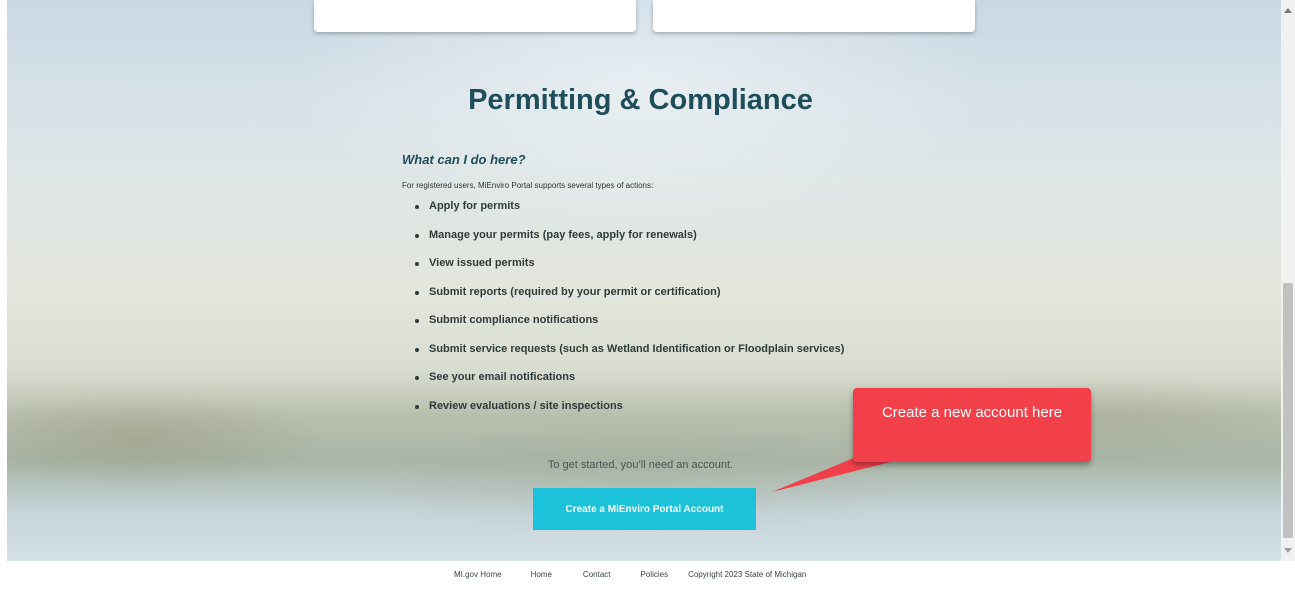  I want to click on footer-copyright: Copyright 2023 State of Michigan, so click(747, 574).